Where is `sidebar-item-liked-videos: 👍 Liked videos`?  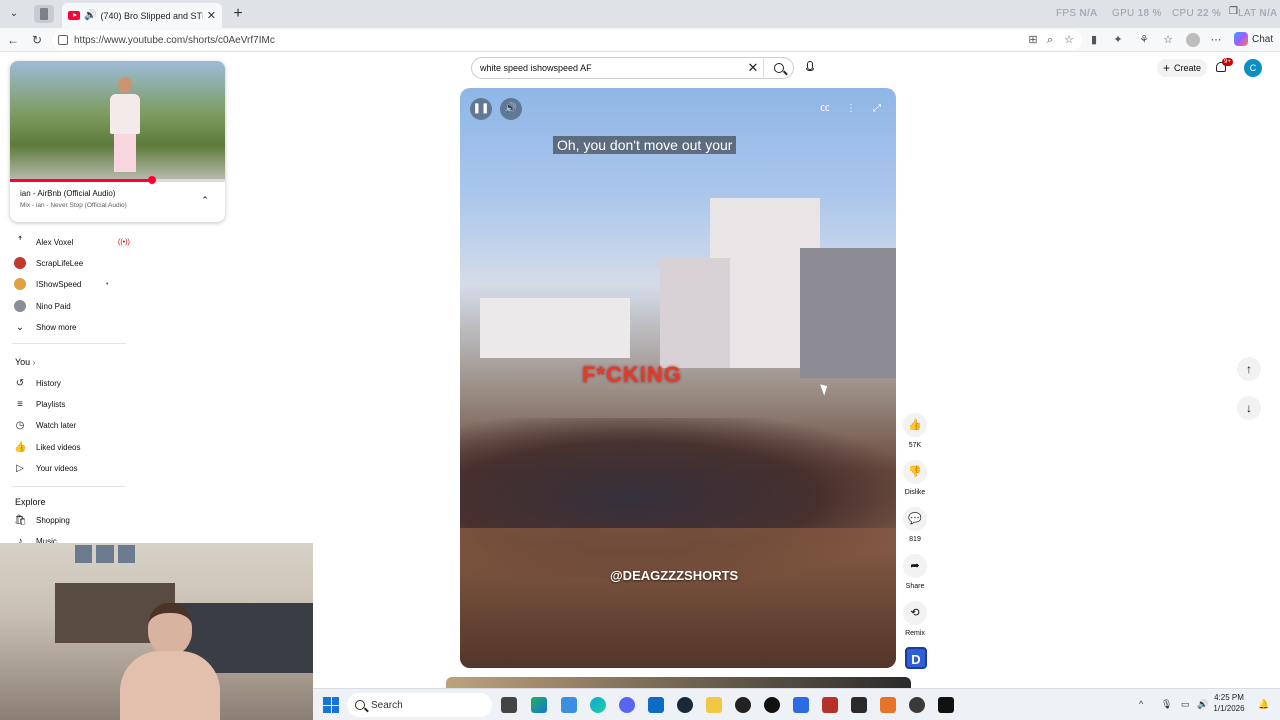
sidebar-item-liked-videos: 👍 Liked videos is located at coordinates (70, 447).